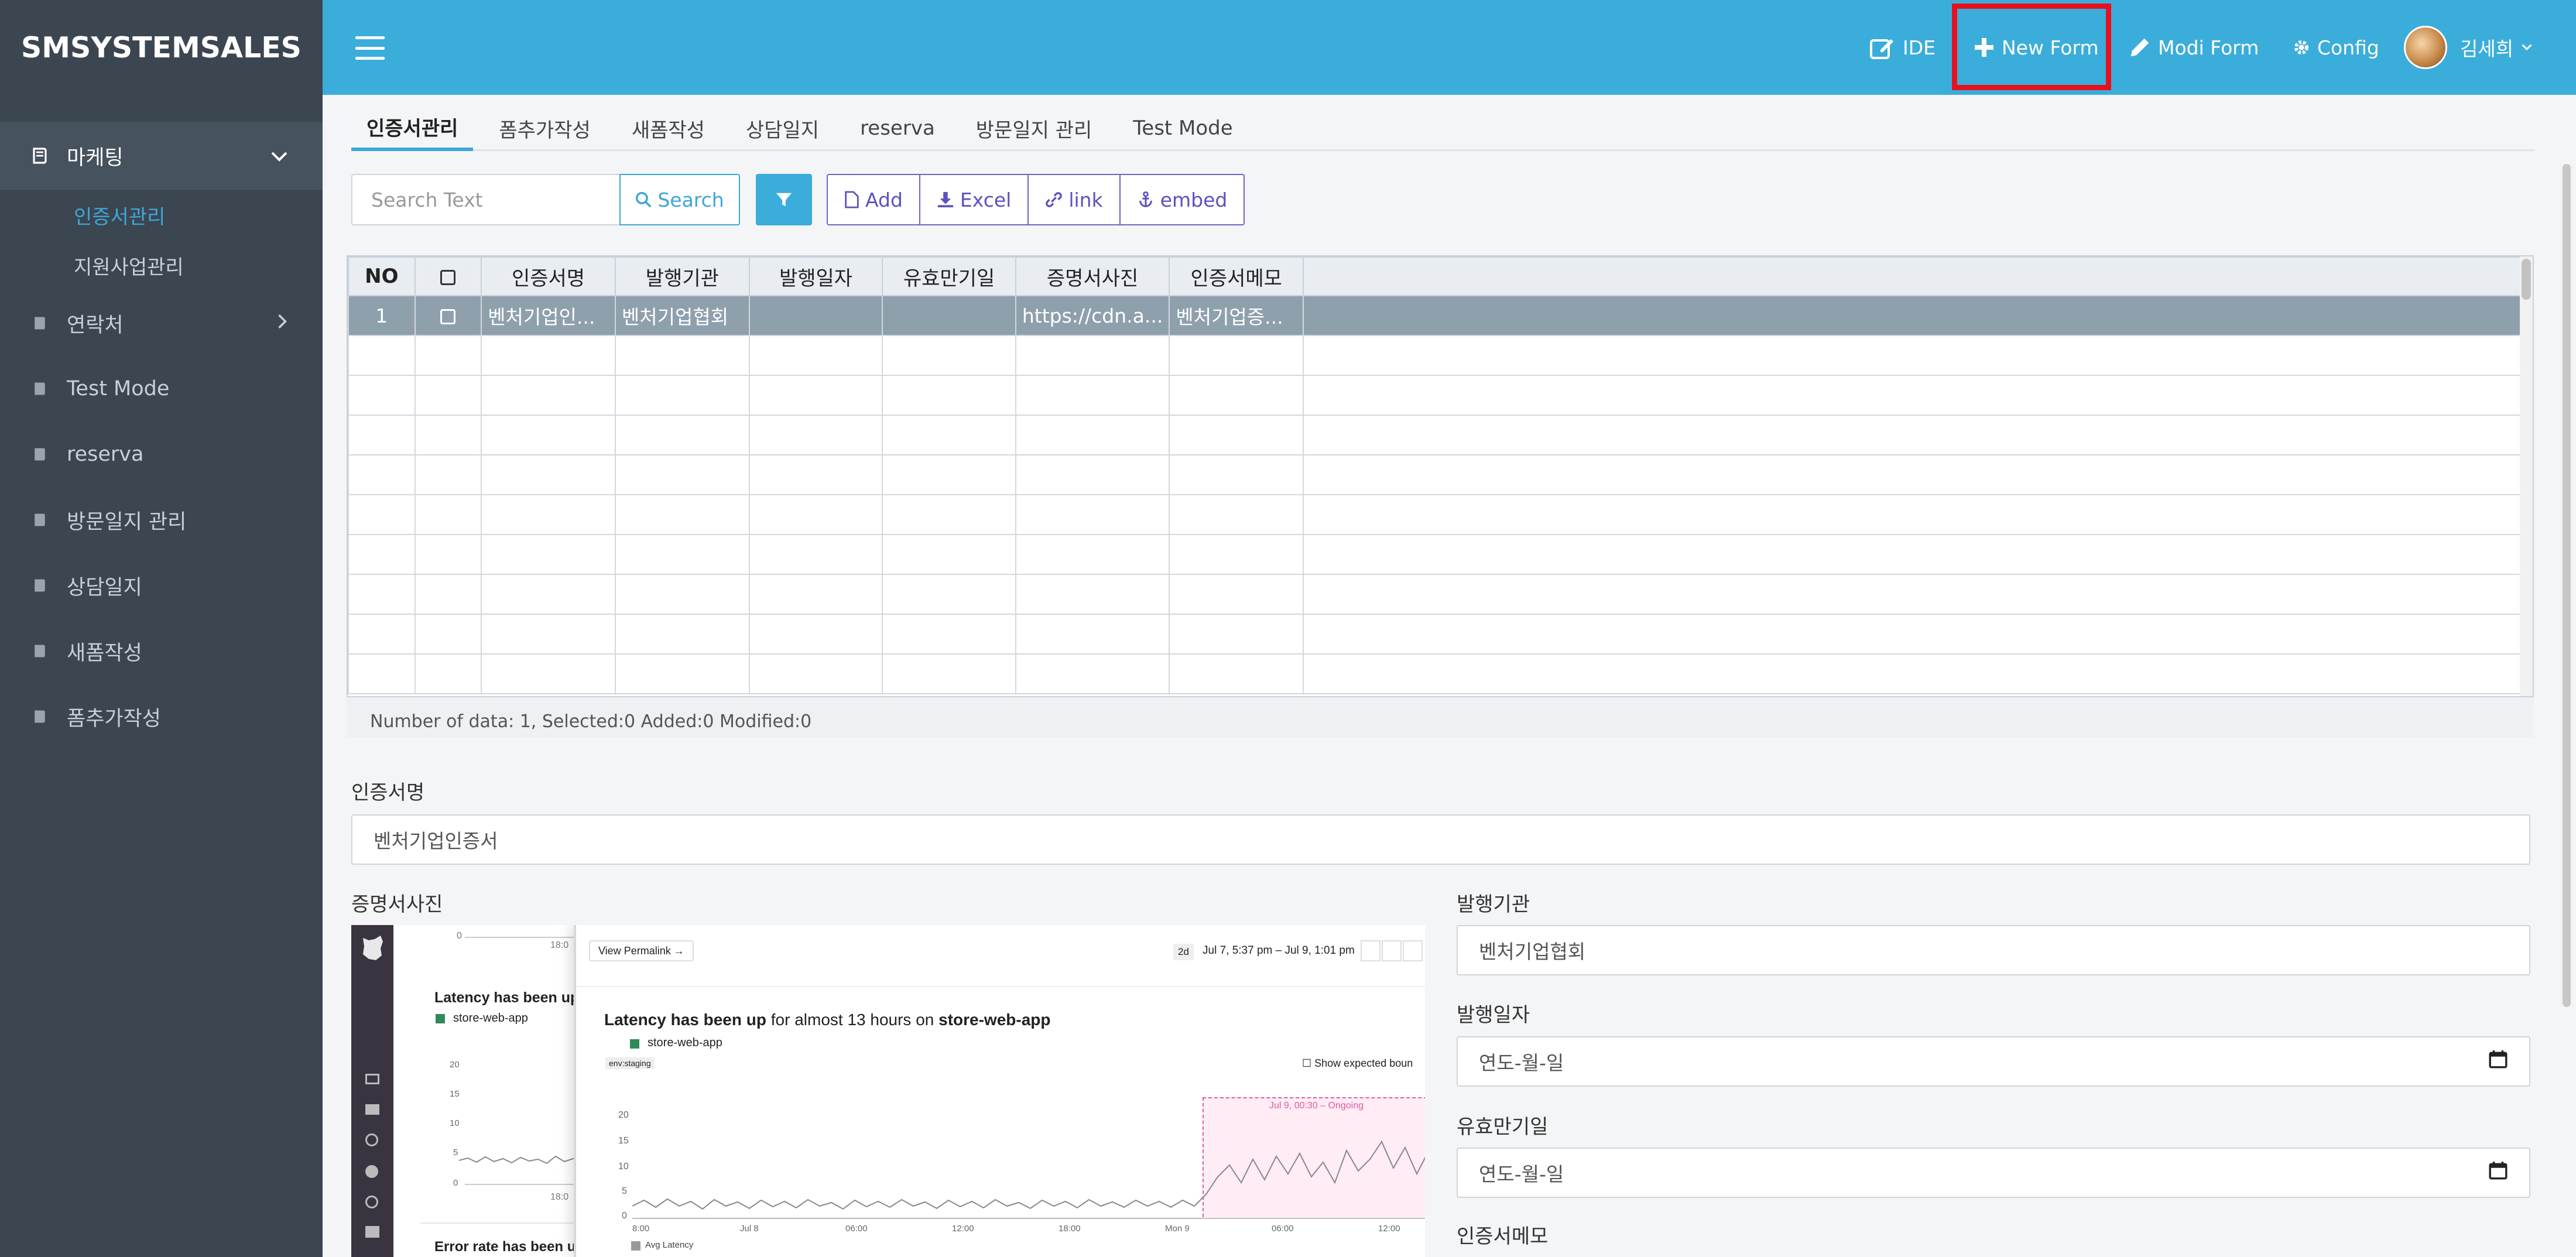 The image size is (2576, 1257). I want to click on filter-button, so click(784, 199).